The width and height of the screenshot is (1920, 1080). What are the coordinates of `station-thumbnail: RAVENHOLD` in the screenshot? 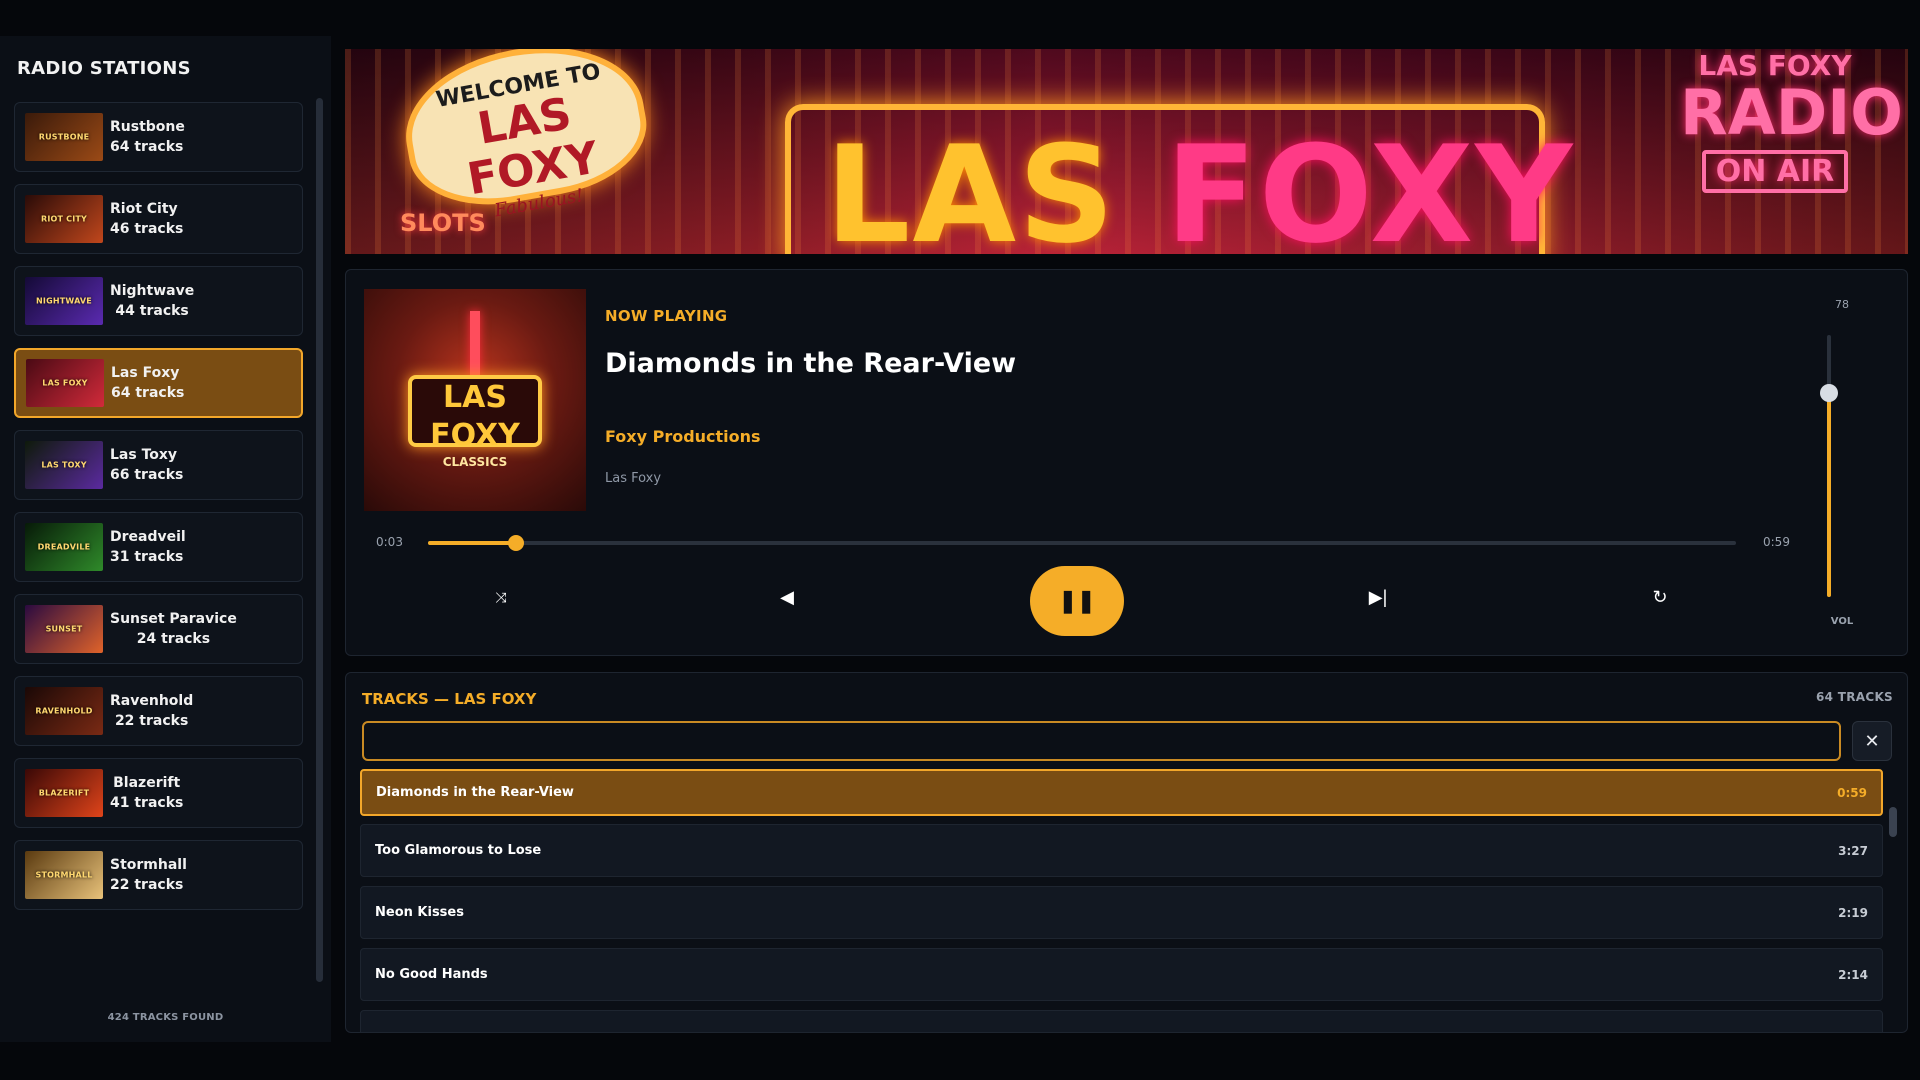 It's located at (64, 711).